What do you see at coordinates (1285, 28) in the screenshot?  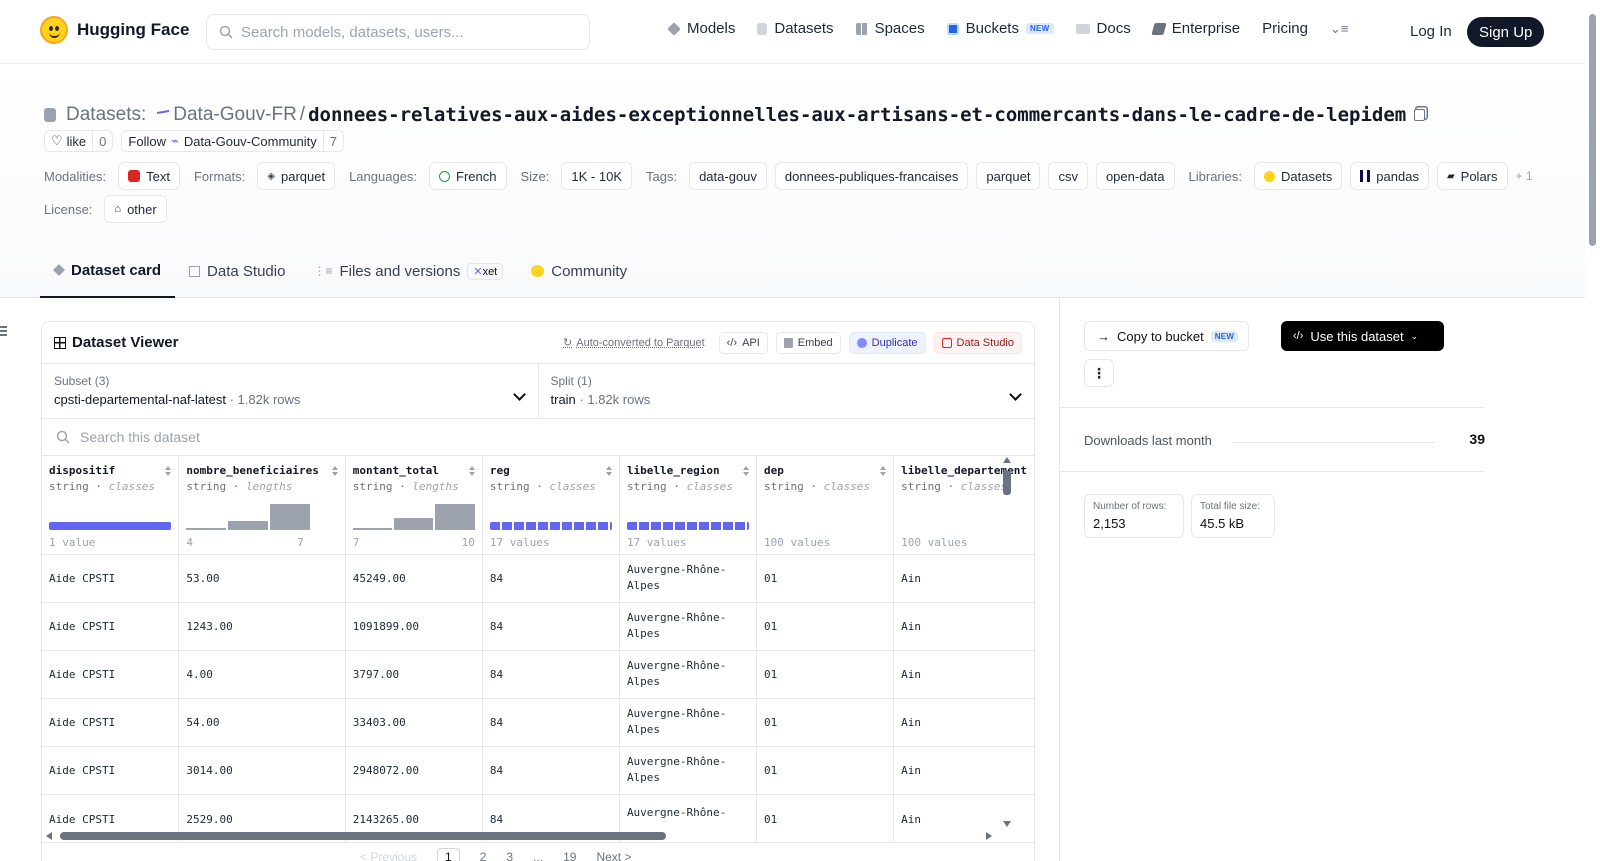 I see `nav-pricing: Pricing` at bounding box center [1285, 28].